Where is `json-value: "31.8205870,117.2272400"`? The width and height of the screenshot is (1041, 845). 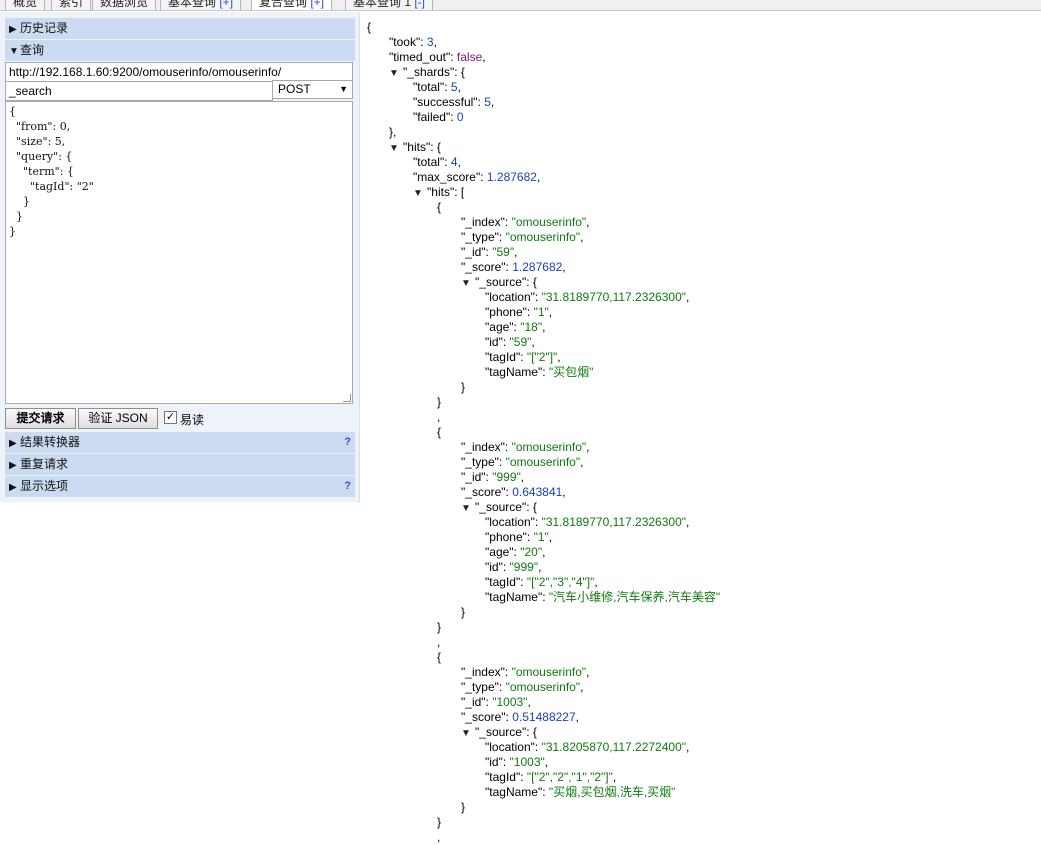
json-value: "31.8205870,117.2272400" is located at coordinates (614, 747).